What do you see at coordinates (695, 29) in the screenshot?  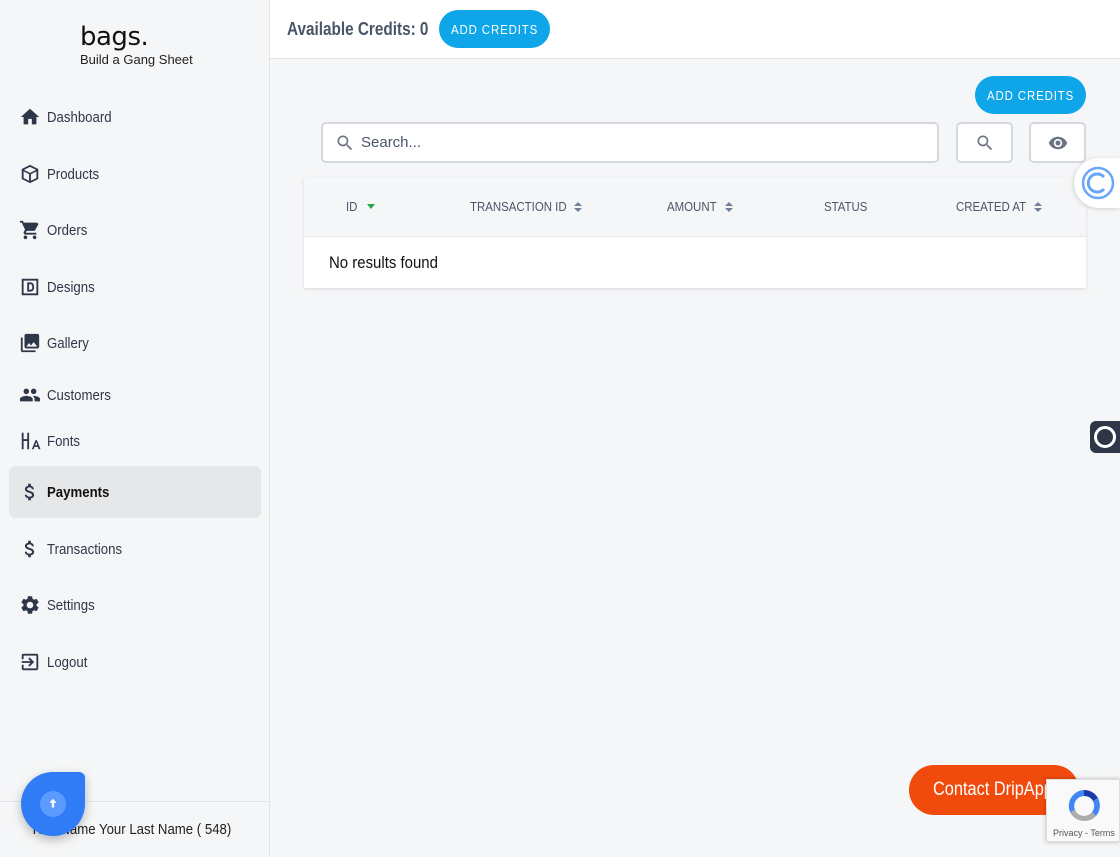 I see `top-bar: Available Credits: 0 ADD CREDITS` at bounding box center [695, 29].